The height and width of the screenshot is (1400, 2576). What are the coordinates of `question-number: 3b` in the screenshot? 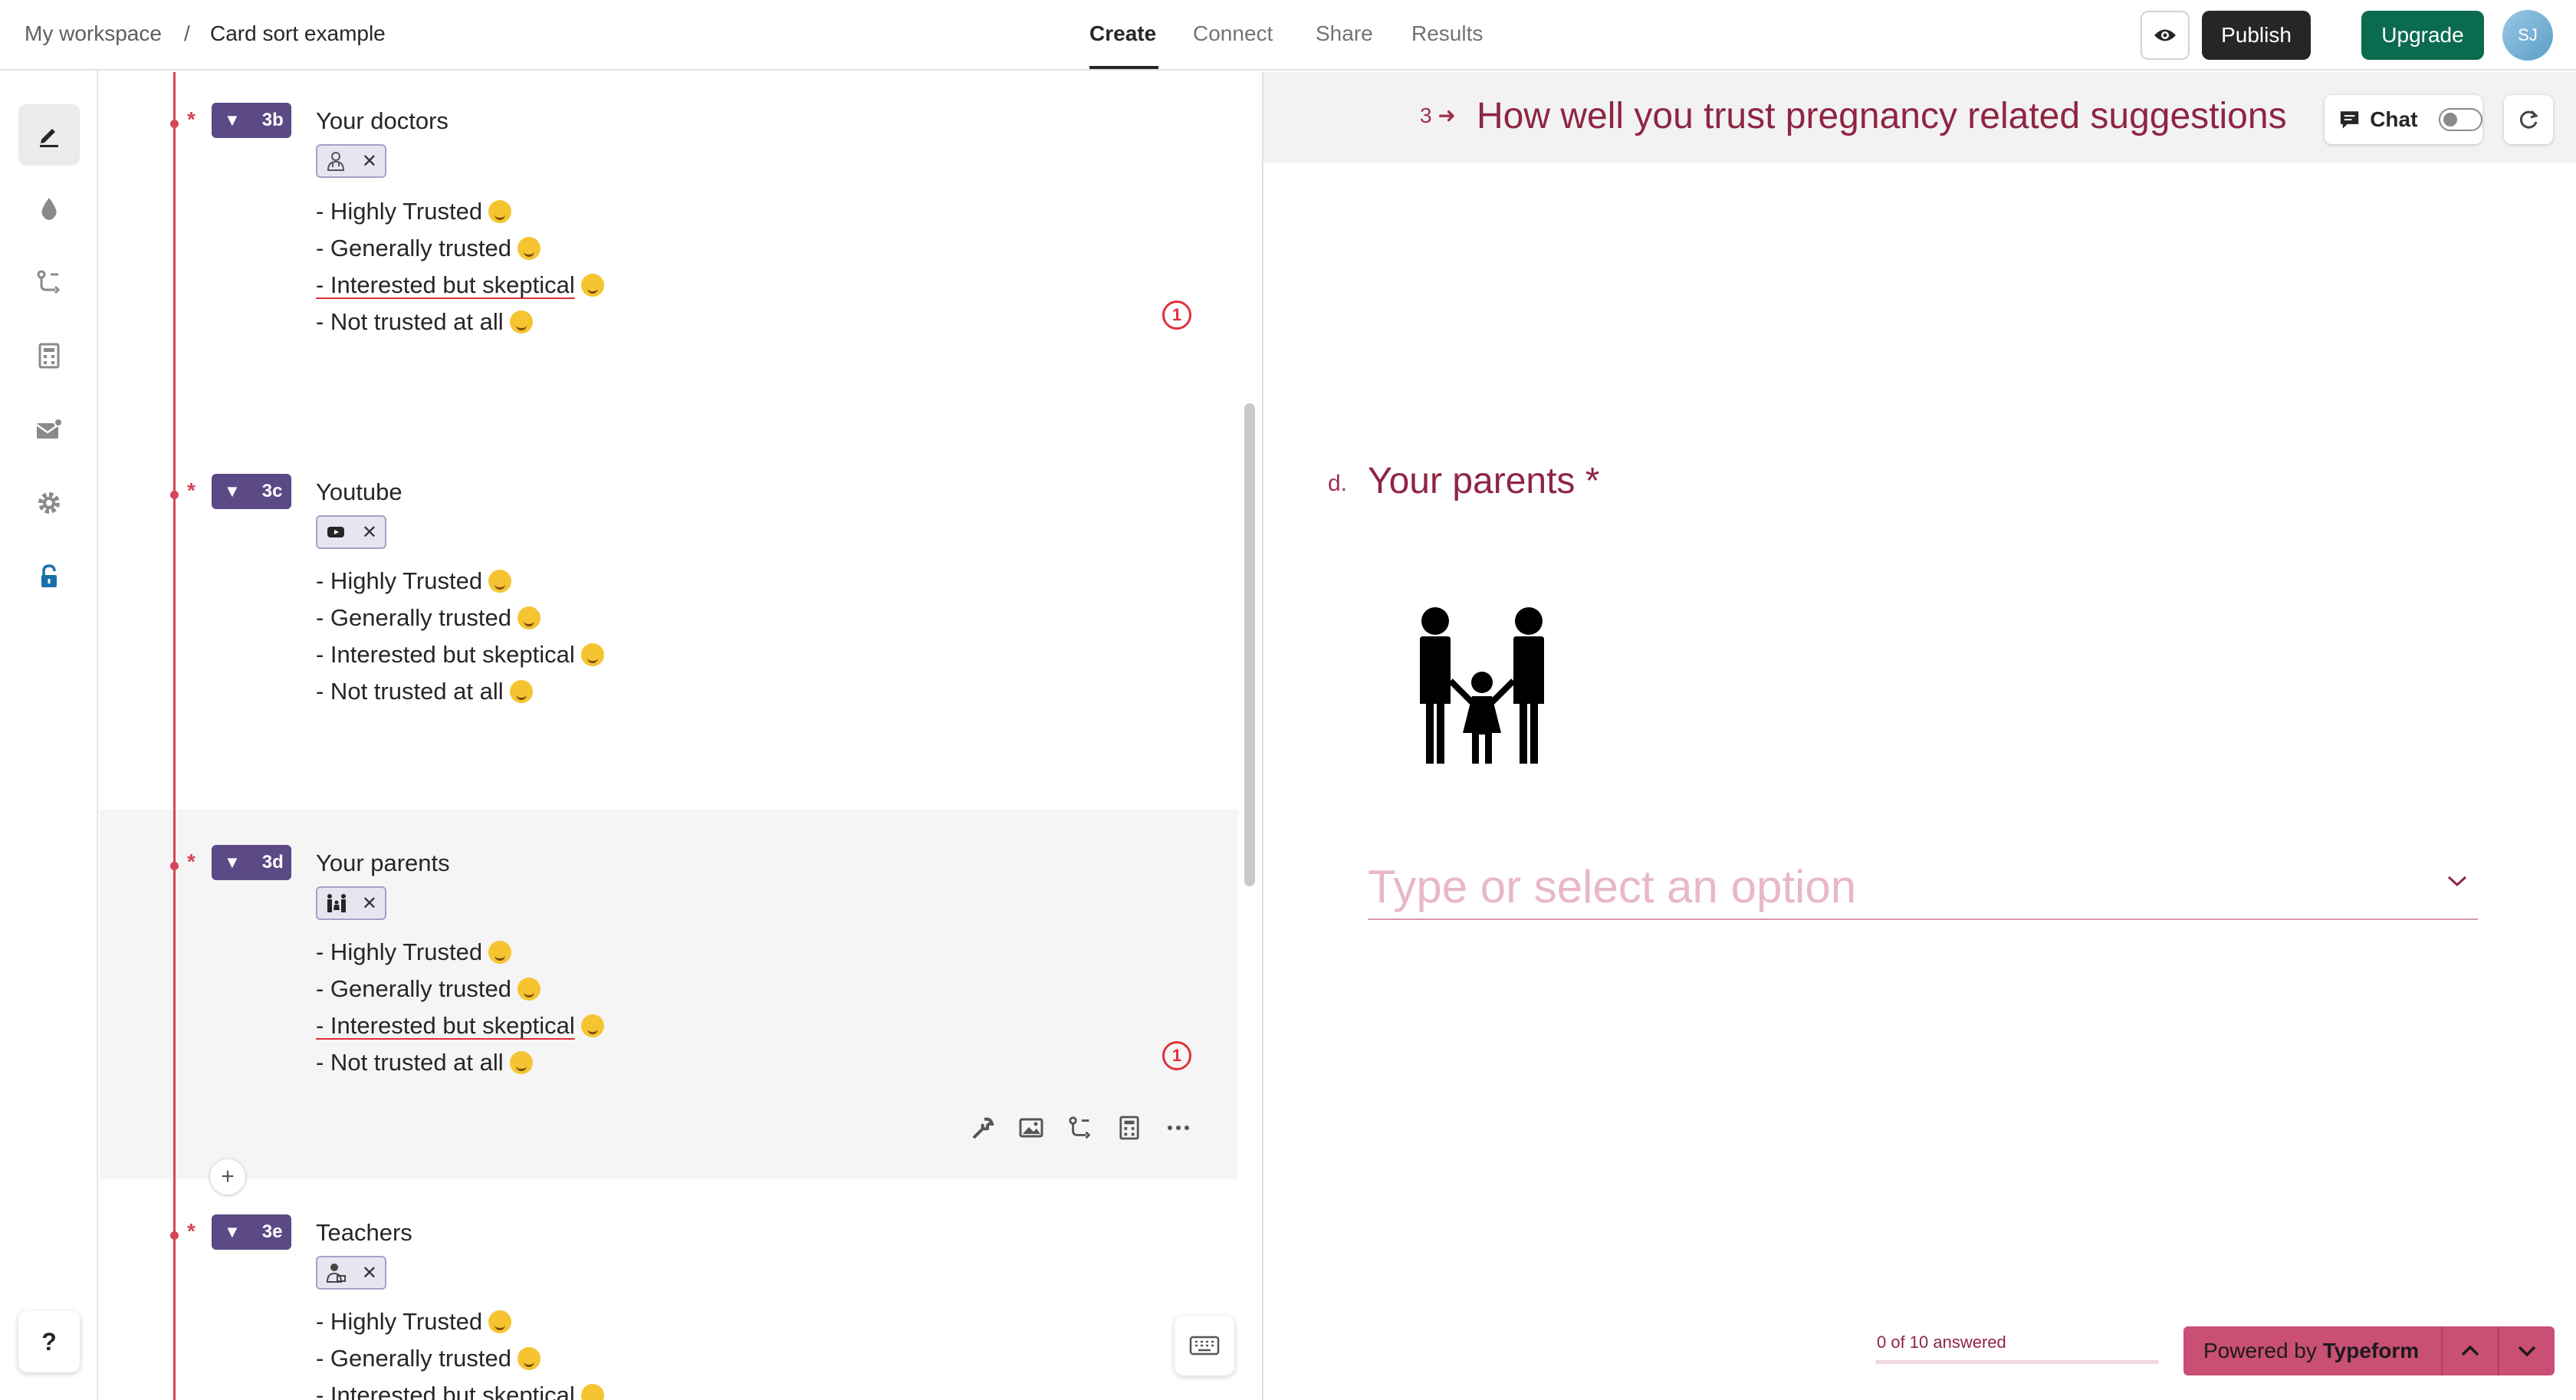 It's located at (273, 120).